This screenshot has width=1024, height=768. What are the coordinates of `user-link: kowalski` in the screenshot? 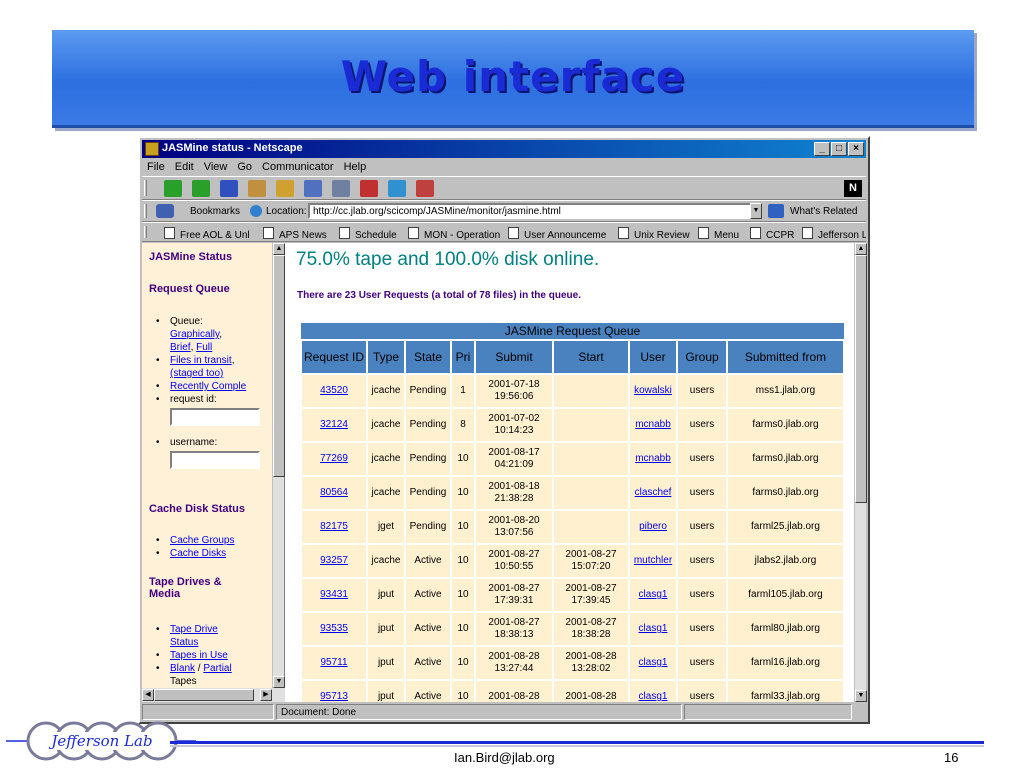 It's located at (653, 390).